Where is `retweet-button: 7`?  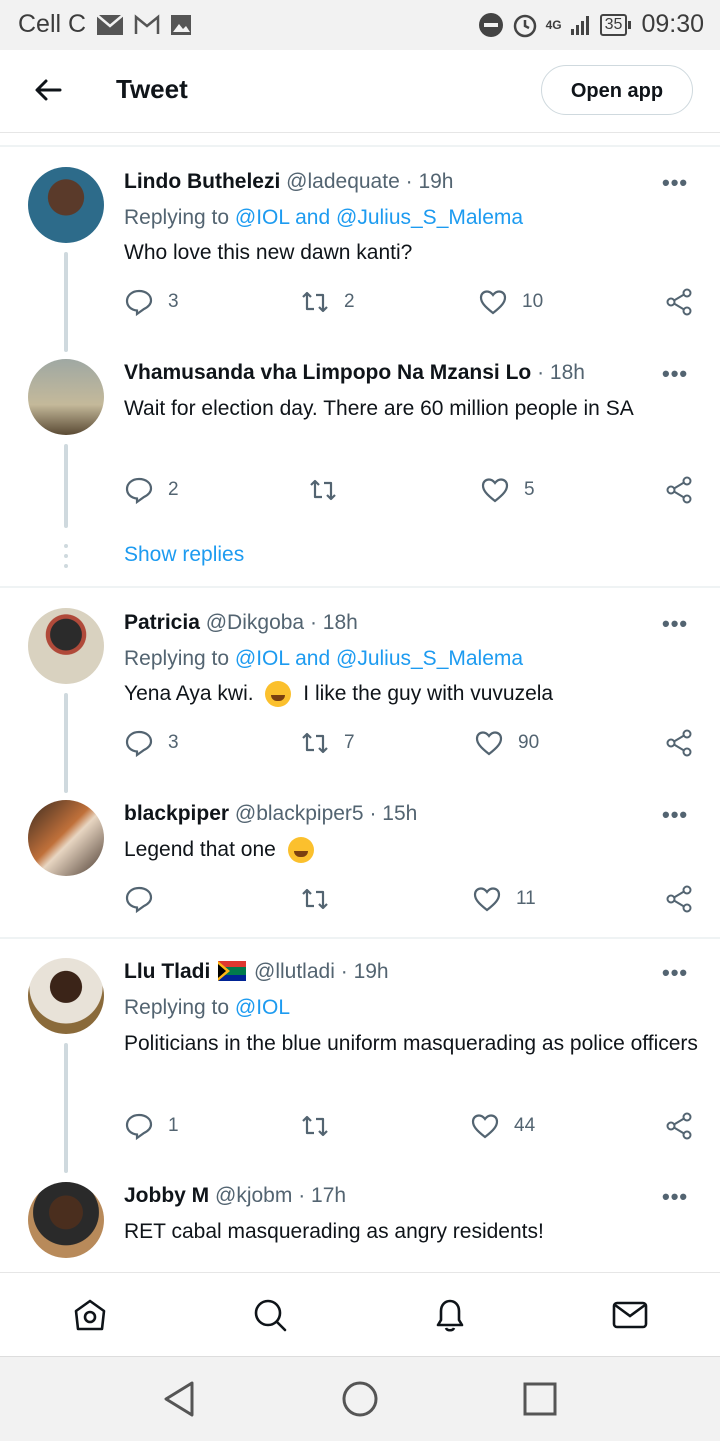 retweet-button: 7 is located at coordinates (327, 743).